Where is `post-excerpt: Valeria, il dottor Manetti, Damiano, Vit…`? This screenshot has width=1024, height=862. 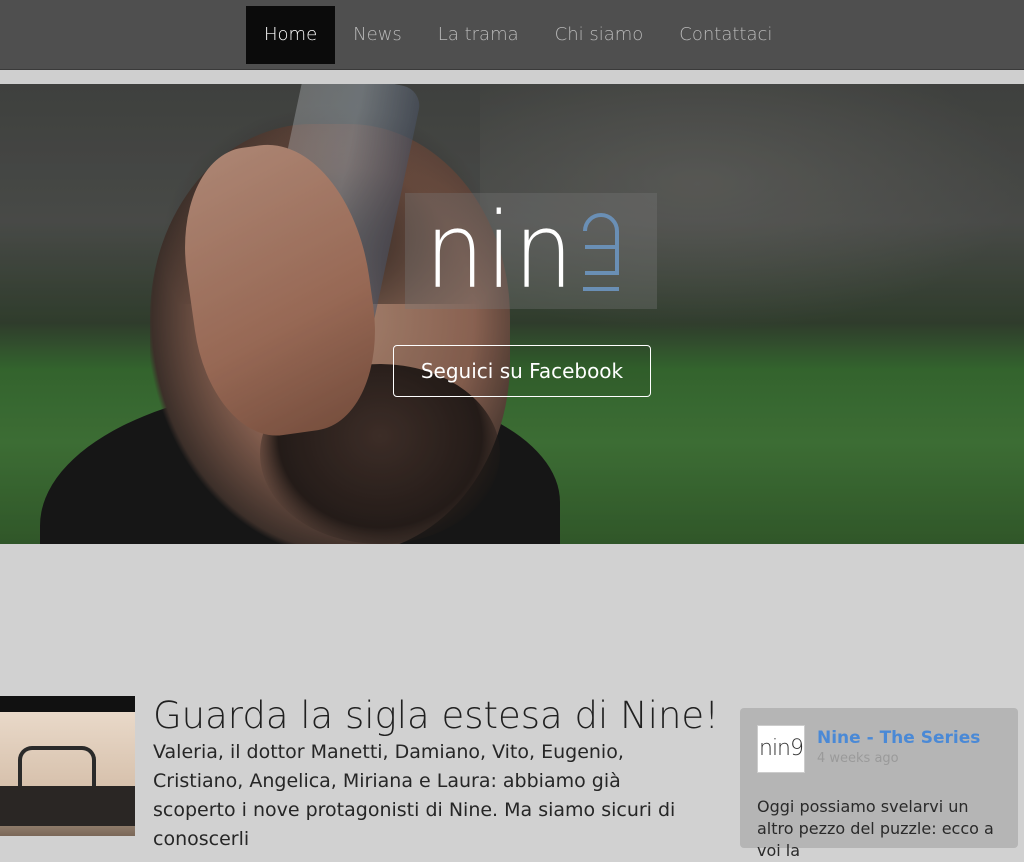 post-excerpt: Valeria, il dottor Manetti, Damiano, Vit… is located at coordinates (414, 795).